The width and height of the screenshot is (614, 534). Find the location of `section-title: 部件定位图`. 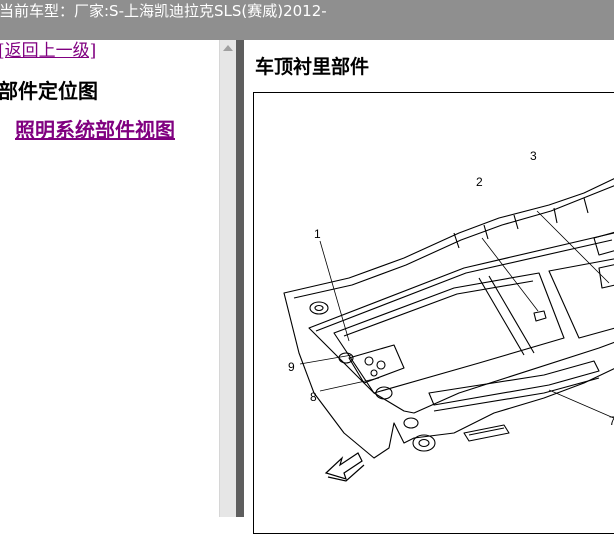

section-title: 部件定位图 is located at coordinates (49, 91).